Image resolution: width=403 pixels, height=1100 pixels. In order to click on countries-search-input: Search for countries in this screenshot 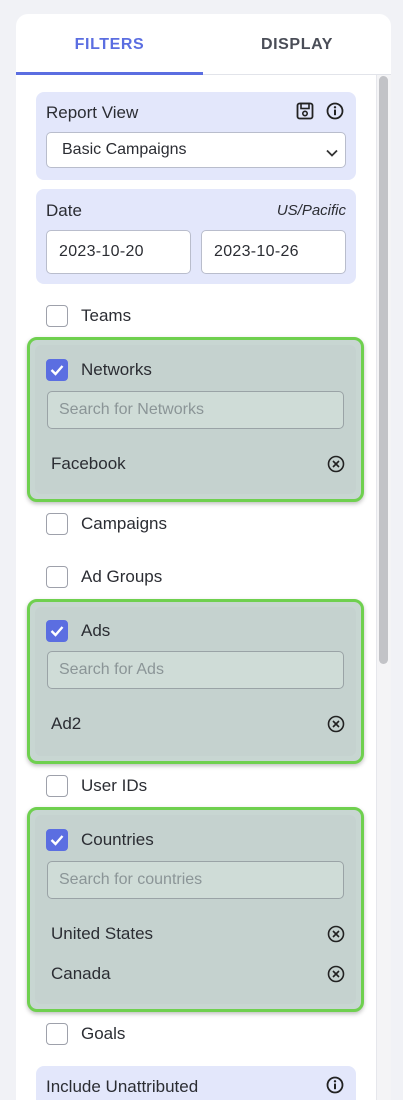, I will do `click(195, 880)`.